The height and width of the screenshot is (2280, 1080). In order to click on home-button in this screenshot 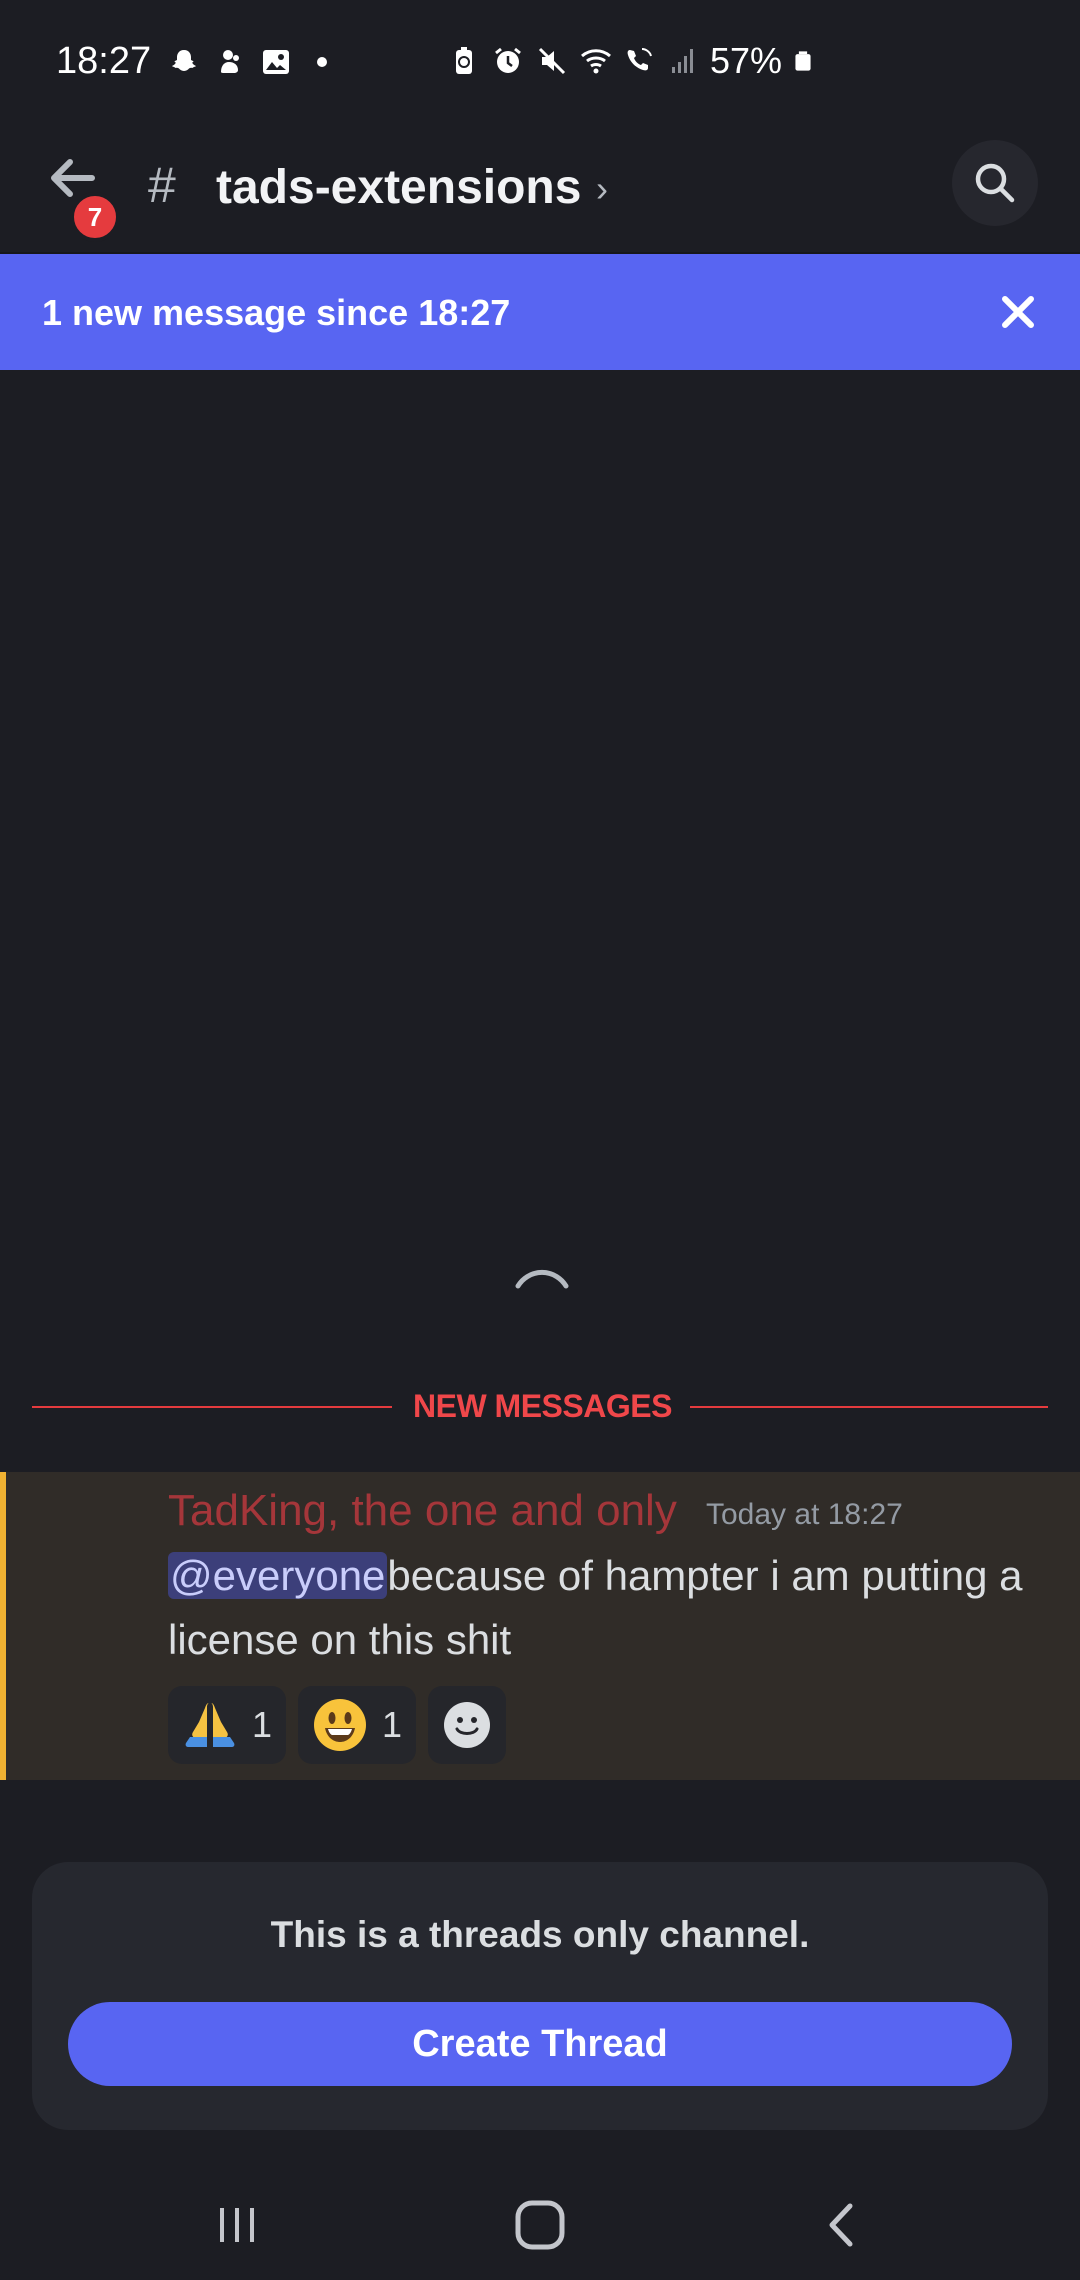, I will do `click(540, 2225)`.